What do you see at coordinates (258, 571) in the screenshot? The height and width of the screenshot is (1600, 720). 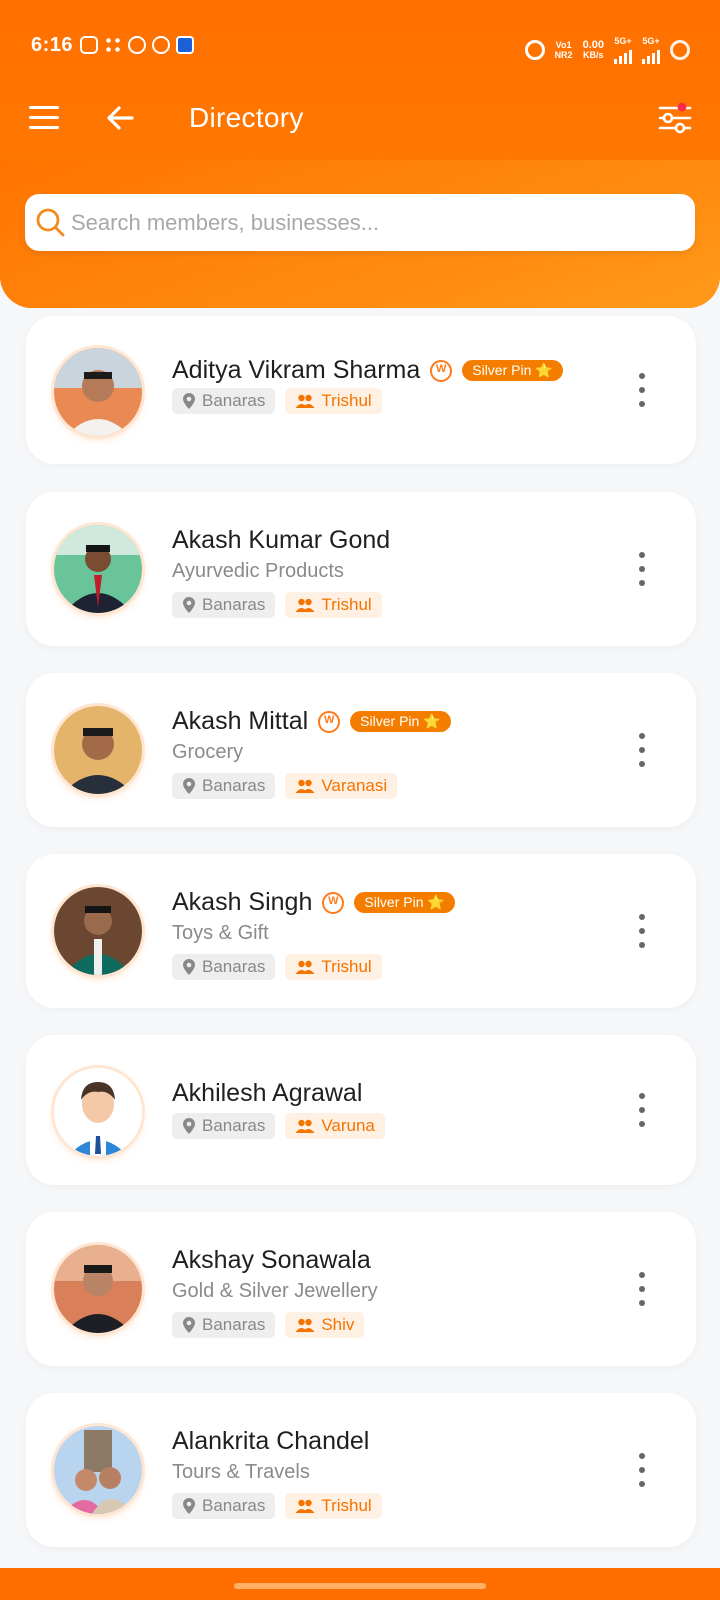 I see `member-category: Ayurvedic Products` at bounding box center [258, 571].